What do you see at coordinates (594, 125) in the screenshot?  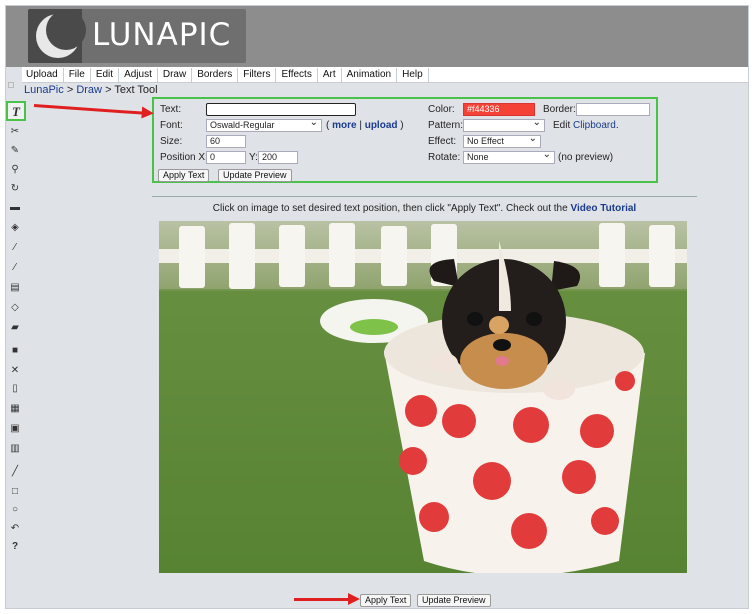 I see `clipboard-link: Clipboard` at bounding box center [594, 125].